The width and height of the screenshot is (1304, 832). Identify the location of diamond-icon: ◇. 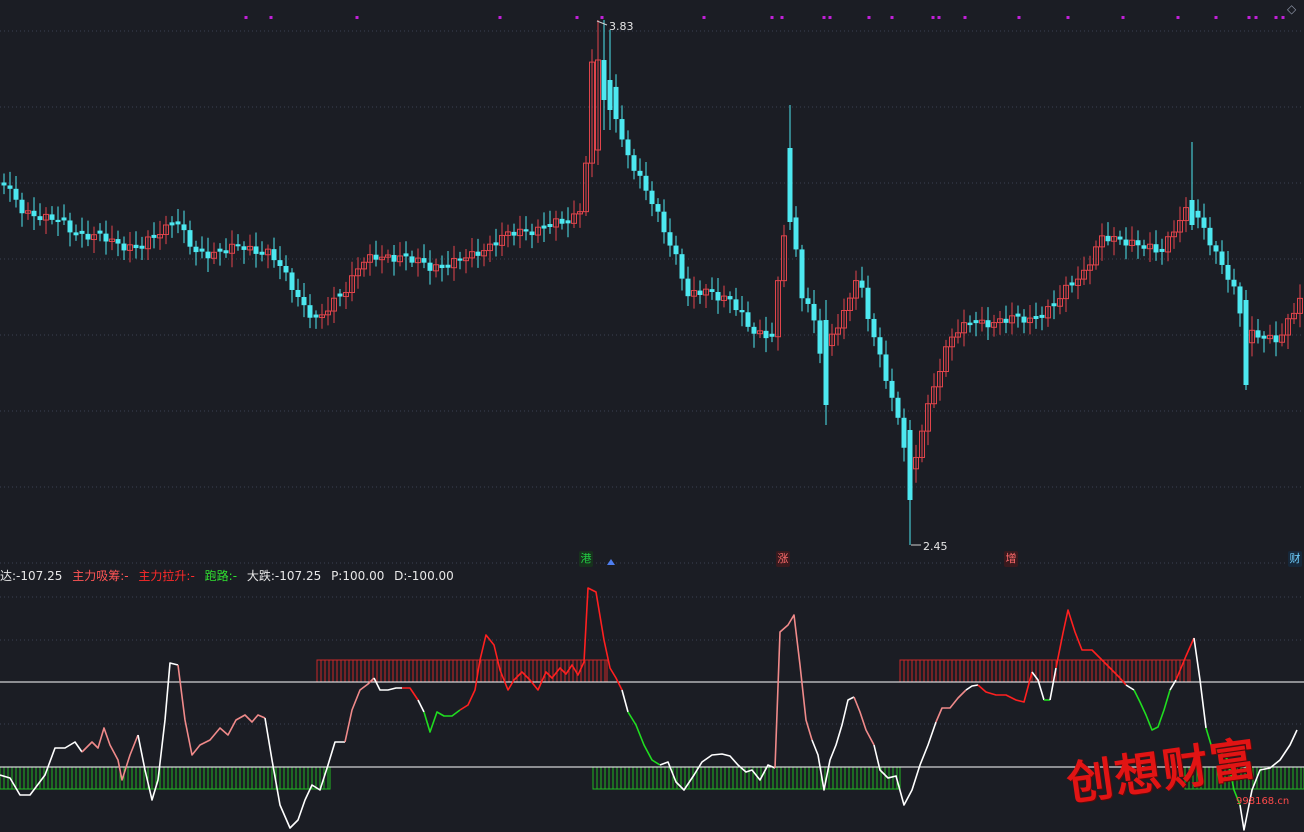
(1291, 9).